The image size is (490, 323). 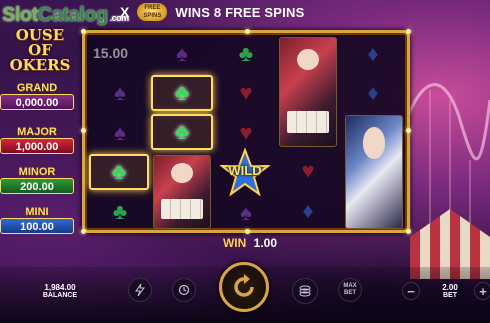 I want to click on lightning-icon, so click(x=140, y=290).